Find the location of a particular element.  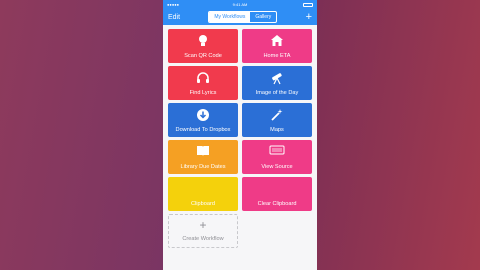

tile-label: Home ETA is located at coordinates (277, 56).